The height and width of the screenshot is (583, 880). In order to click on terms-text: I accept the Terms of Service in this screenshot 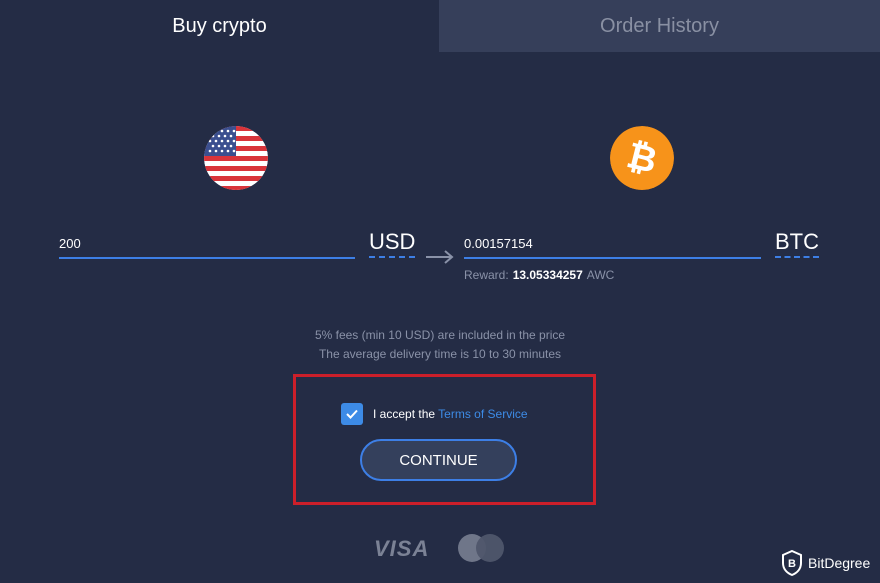, I will do `click(450, 414)`.